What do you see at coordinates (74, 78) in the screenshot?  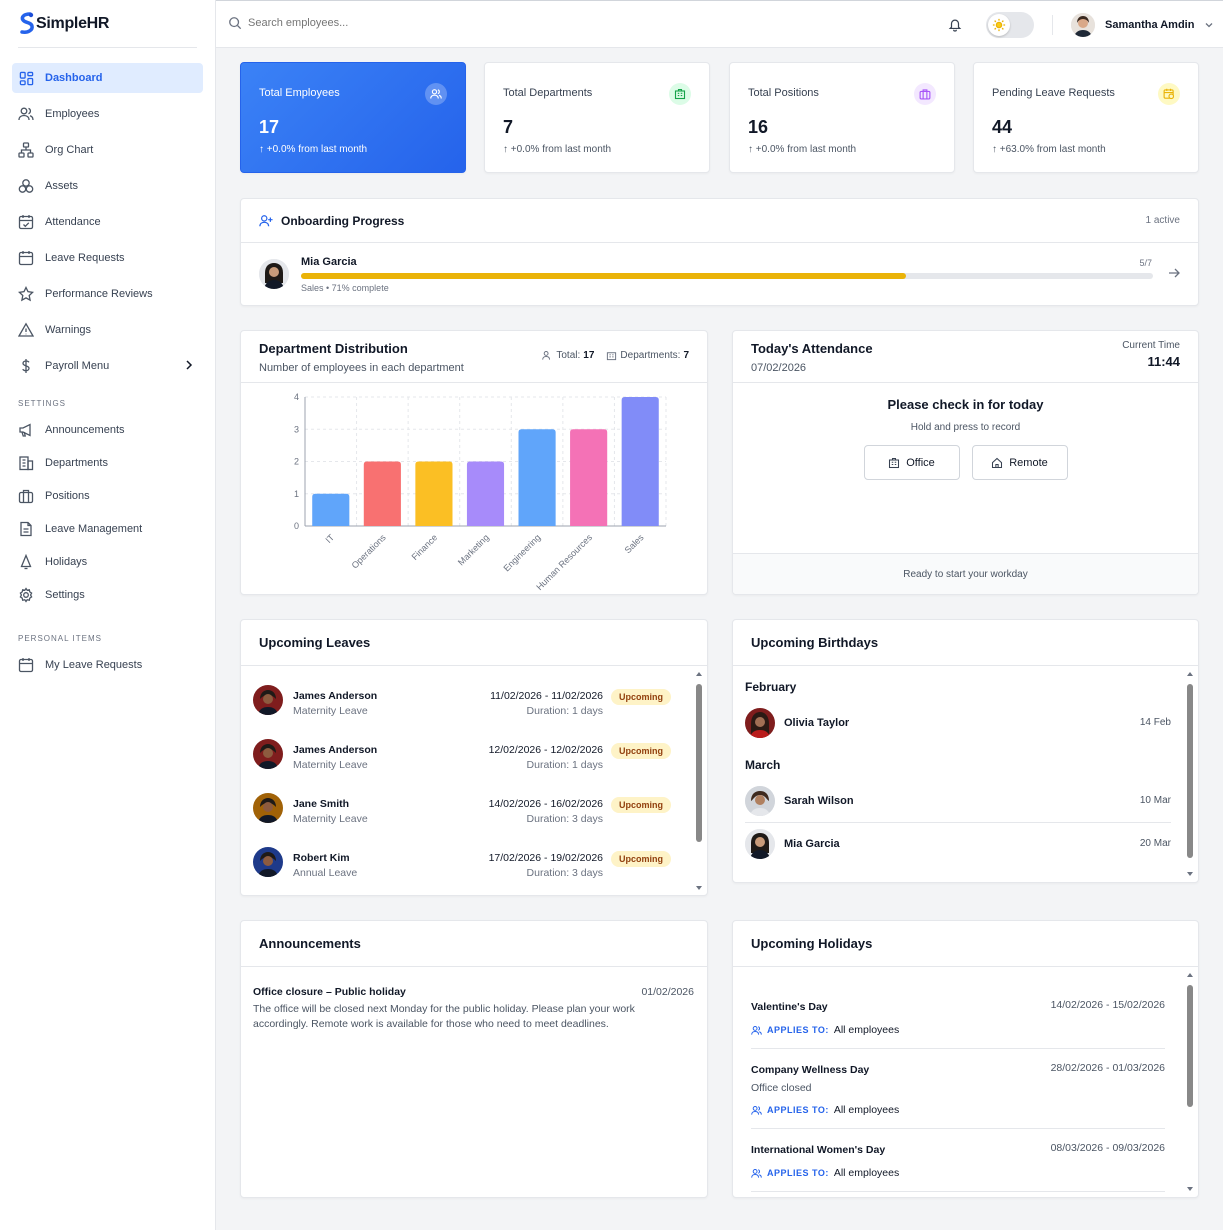 I see `sidebar-item-label: Dashboard` at bounding box center [74, 78].